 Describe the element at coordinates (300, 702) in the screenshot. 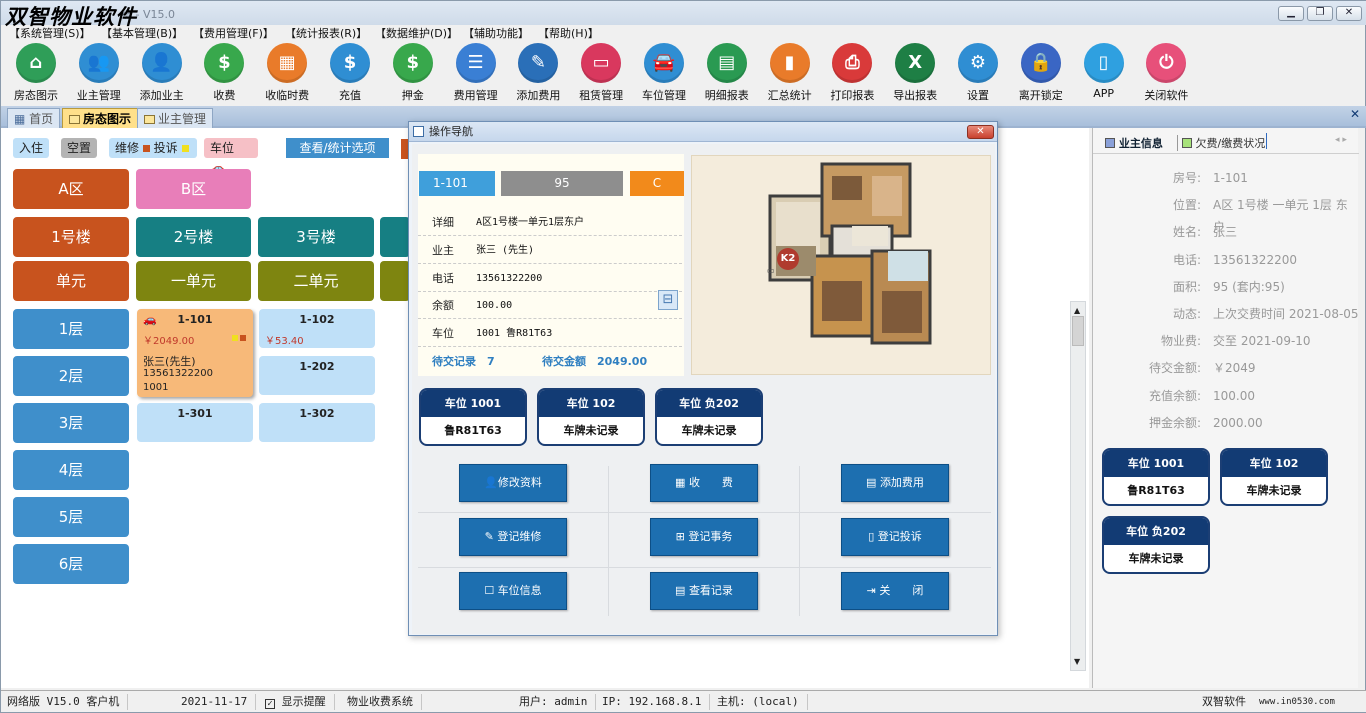

I see `status-reminder: ✓ 显示提醒` at that location.